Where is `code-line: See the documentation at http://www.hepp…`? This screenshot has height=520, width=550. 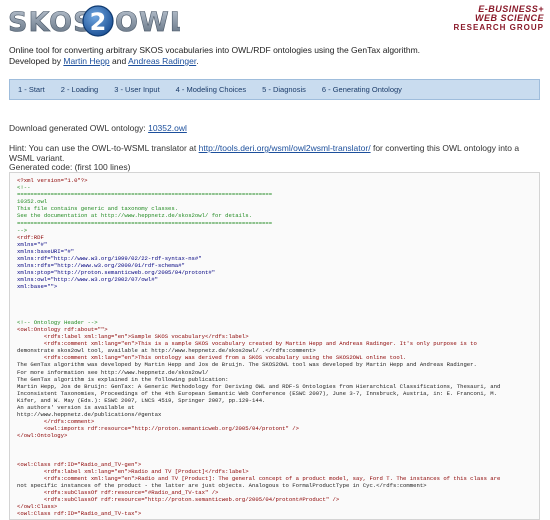 code-line: See the documentation at http://www.hepp… is located at coordinates (134, 216).